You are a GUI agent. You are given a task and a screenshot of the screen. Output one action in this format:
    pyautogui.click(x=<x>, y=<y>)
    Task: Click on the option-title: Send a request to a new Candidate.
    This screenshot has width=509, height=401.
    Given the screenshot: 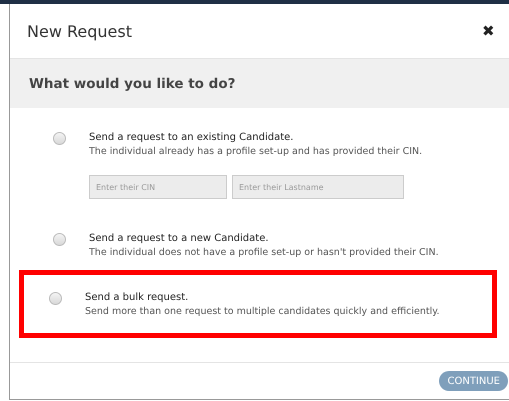 What is the action you would take?
    pyautogui.click(x=179, y=239)
    